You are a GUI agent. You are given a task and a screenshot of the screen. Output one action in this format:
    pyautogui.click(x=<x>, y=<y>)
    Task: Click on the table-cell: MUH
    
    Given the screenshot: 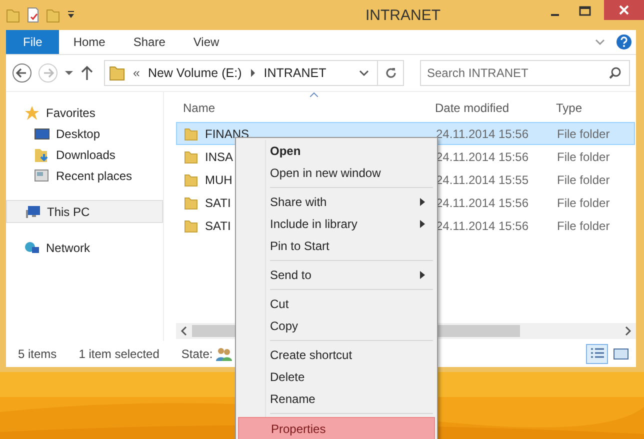 What is the action you would take?
    pyautogui.click(x=218, y=179)
    